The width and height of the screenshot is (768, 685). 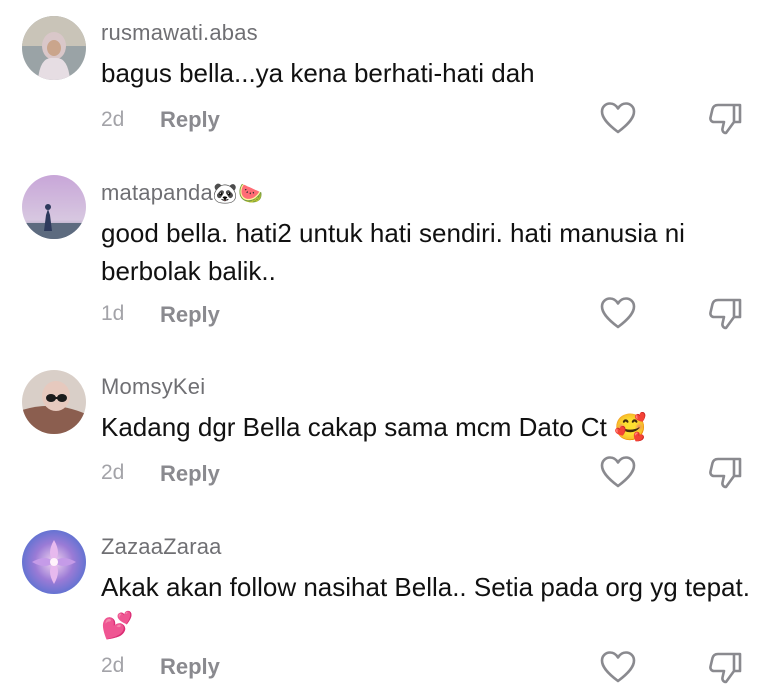 What do you see at coordinates (153, 387) in the screenshot?
I see `comment-username: MomsyKei` at bounding box center [153, 387].